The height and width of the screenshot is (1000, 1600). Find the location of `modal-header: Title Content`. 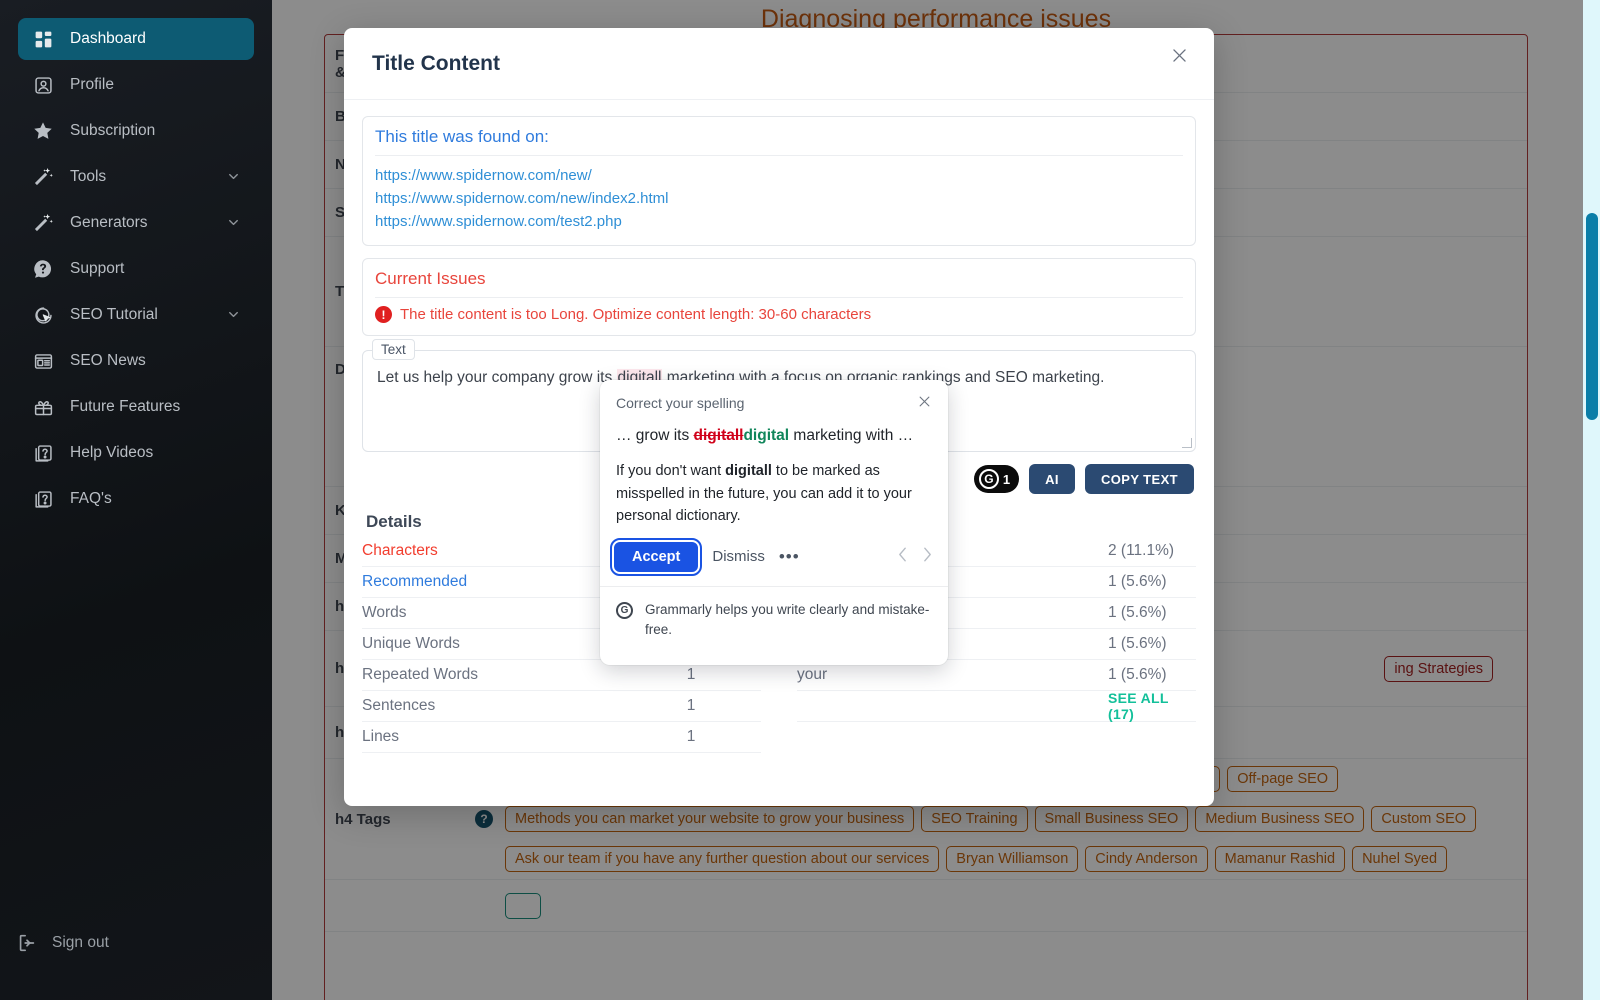

modal-header: Title Content is located at coordinates (779, 64).